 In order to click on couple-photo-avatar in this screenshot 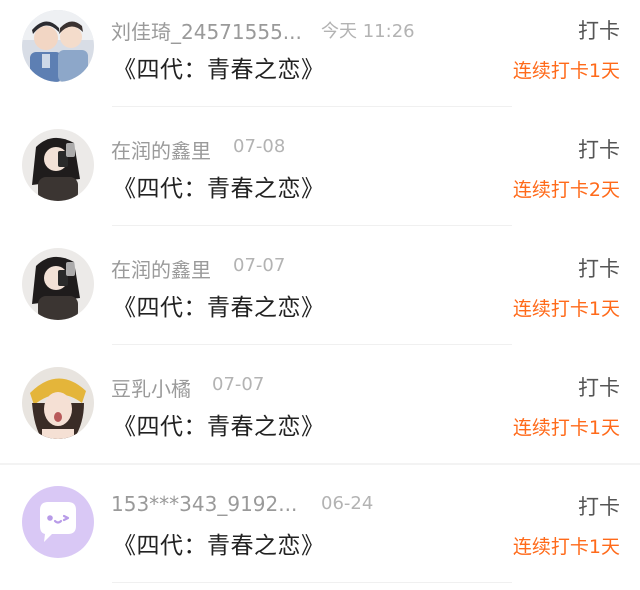, I will do `click(58, 46)`.